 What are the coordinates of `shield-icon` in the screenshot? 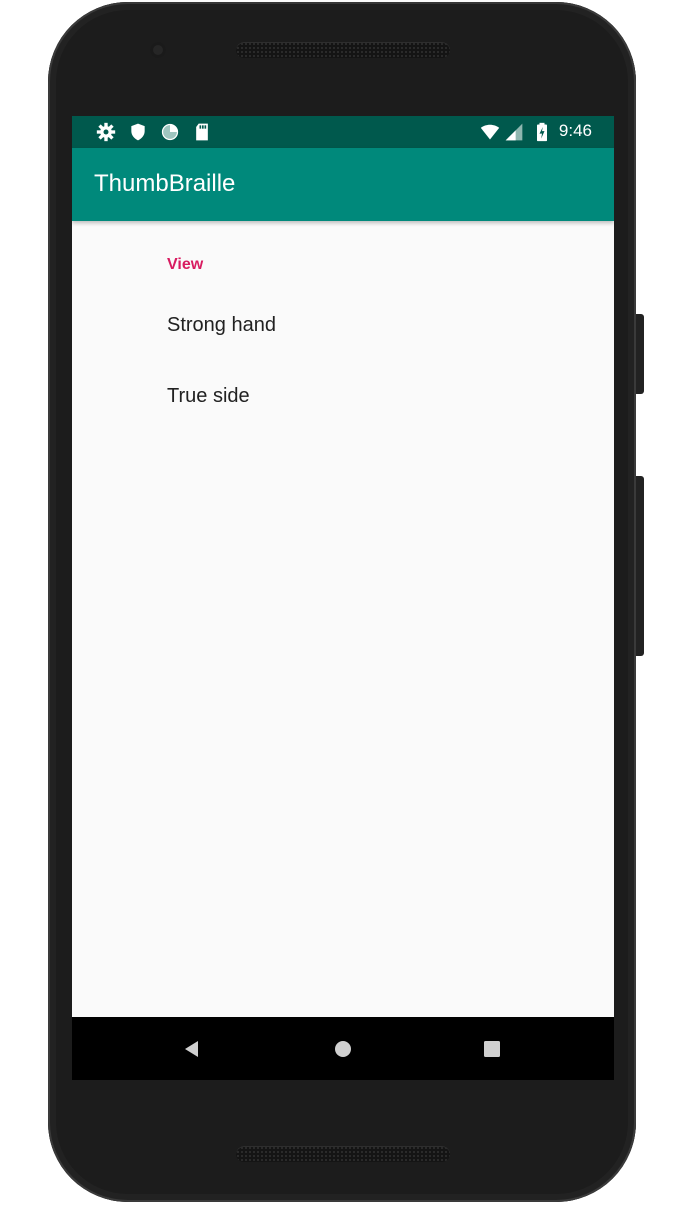 It's located at (138, 132).